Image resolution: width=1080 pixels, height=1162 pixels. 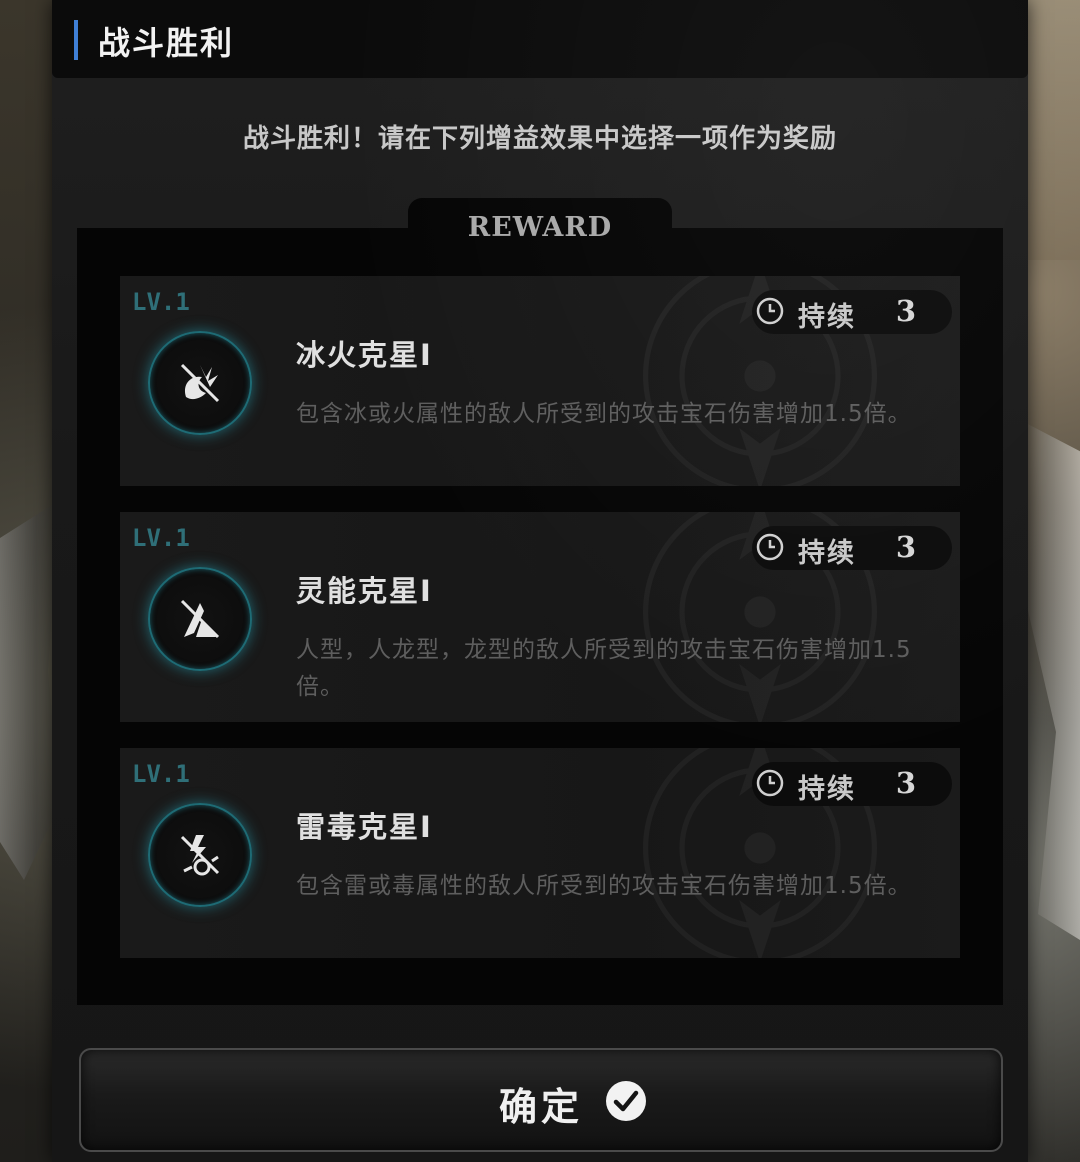 What do you see at coordinates (364, 591) in the screenshot?
I see `card-name: 灵能克星Ⅰ` at bounding box center [364, 591].